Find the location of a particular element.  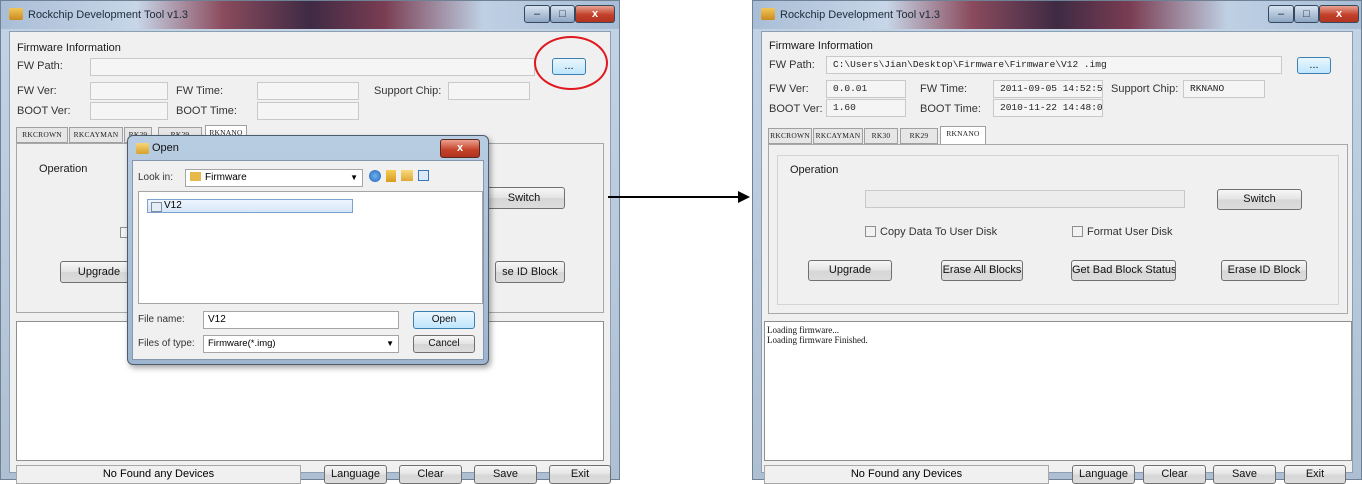

support-chip-field: RKNANO is located at coordinates (1224, 89).